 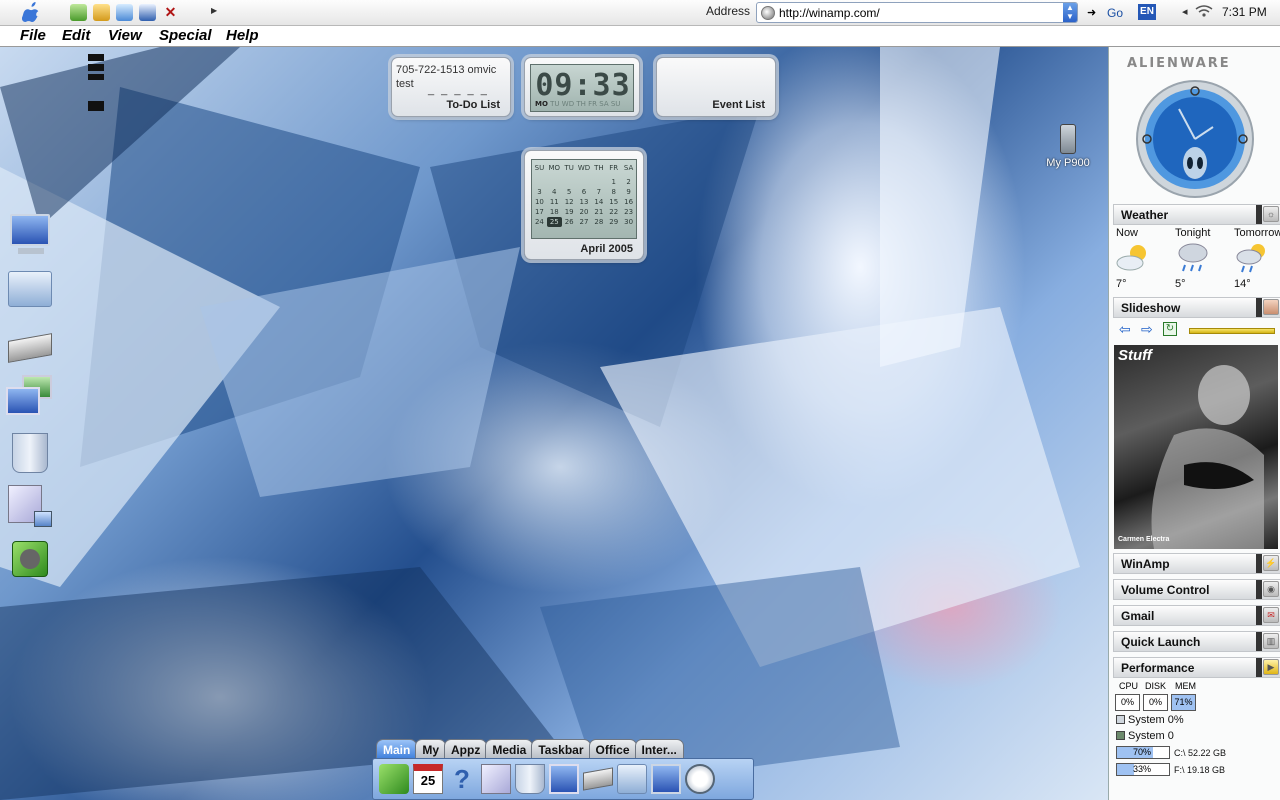 I want to click on weather-header-icon: ☼, so click(x=1271, y=214).